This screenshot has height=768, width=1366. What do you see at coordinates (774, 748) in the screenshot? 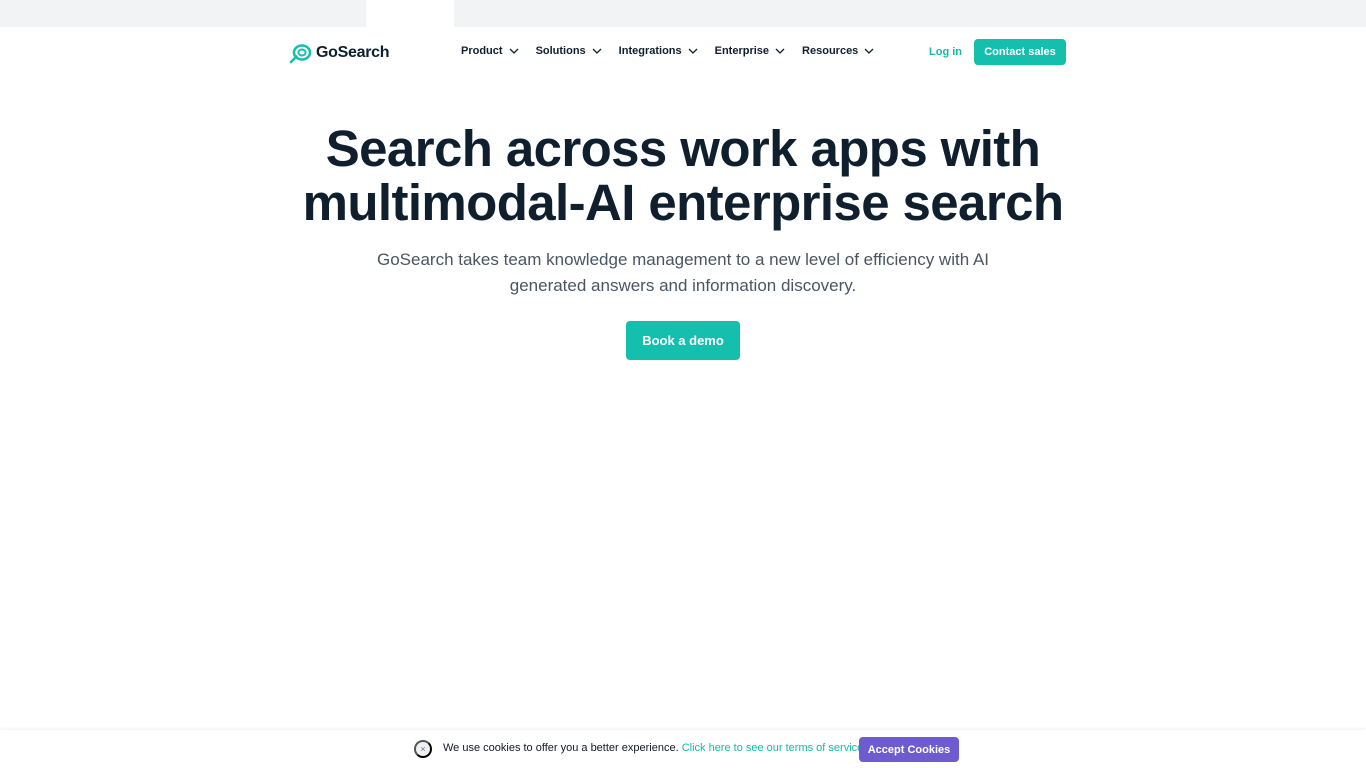
I see `terms-of-service-link: Click here to see our terms of service.` at bounding box center [774, 748].